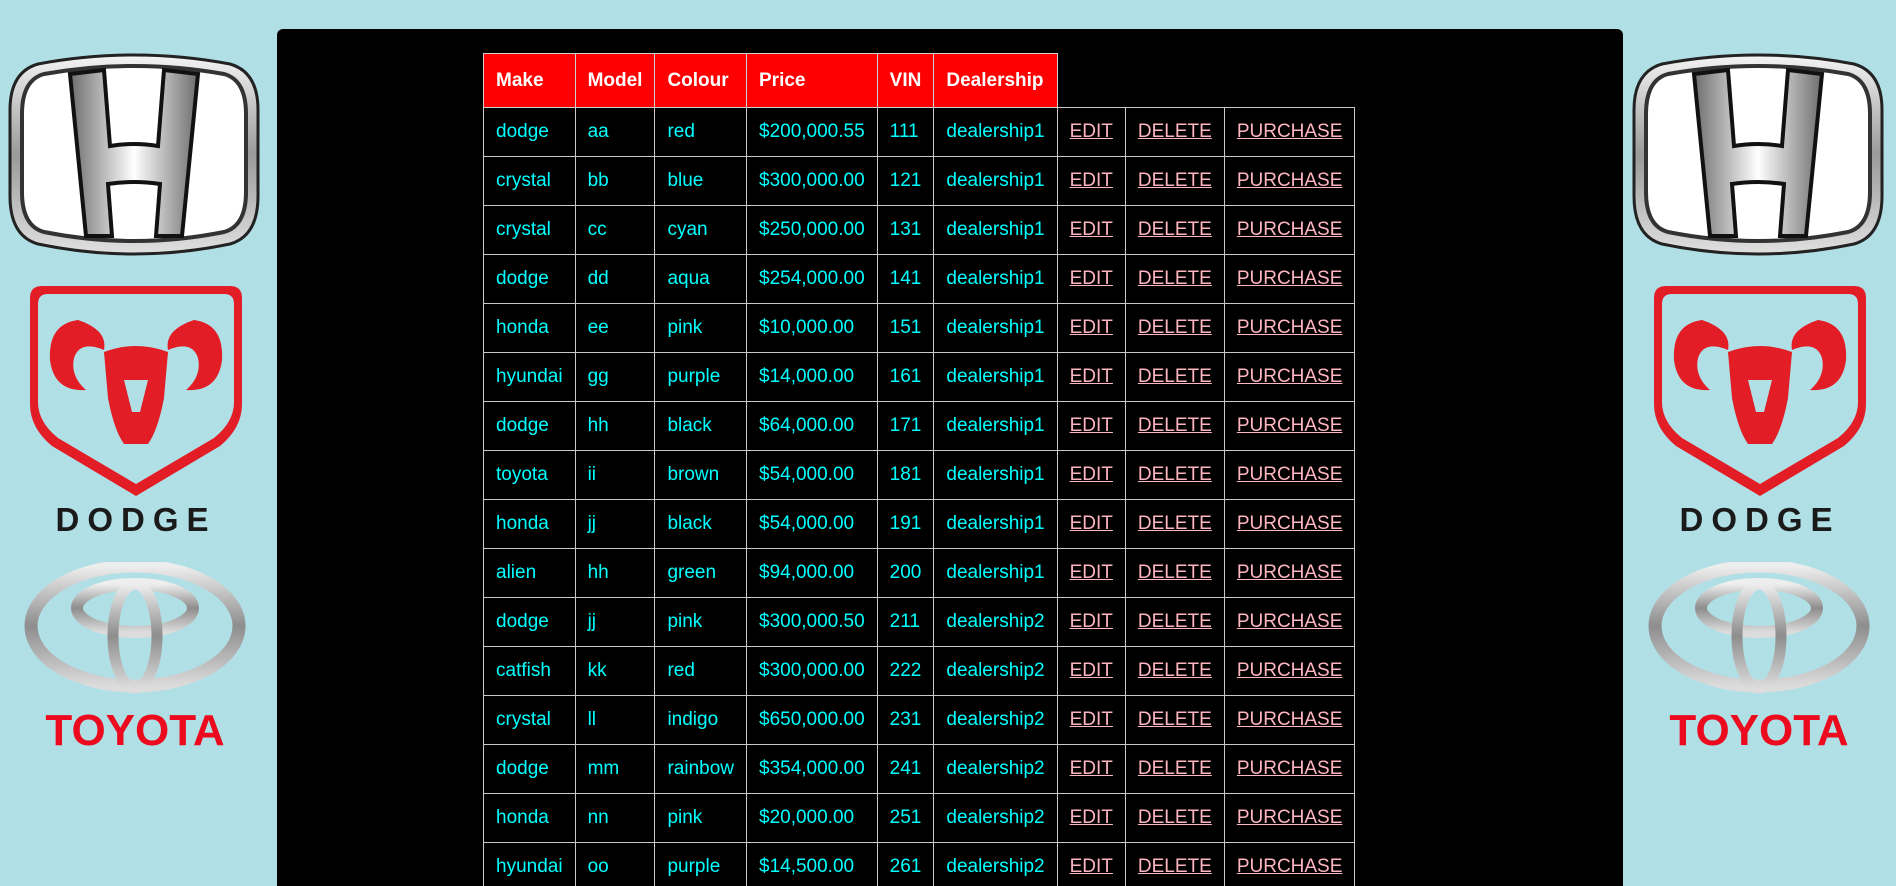  What do you see at coordinates (615, 80) in the screenshot?
I see `header-model: Model` at bounding box center [615, 80].